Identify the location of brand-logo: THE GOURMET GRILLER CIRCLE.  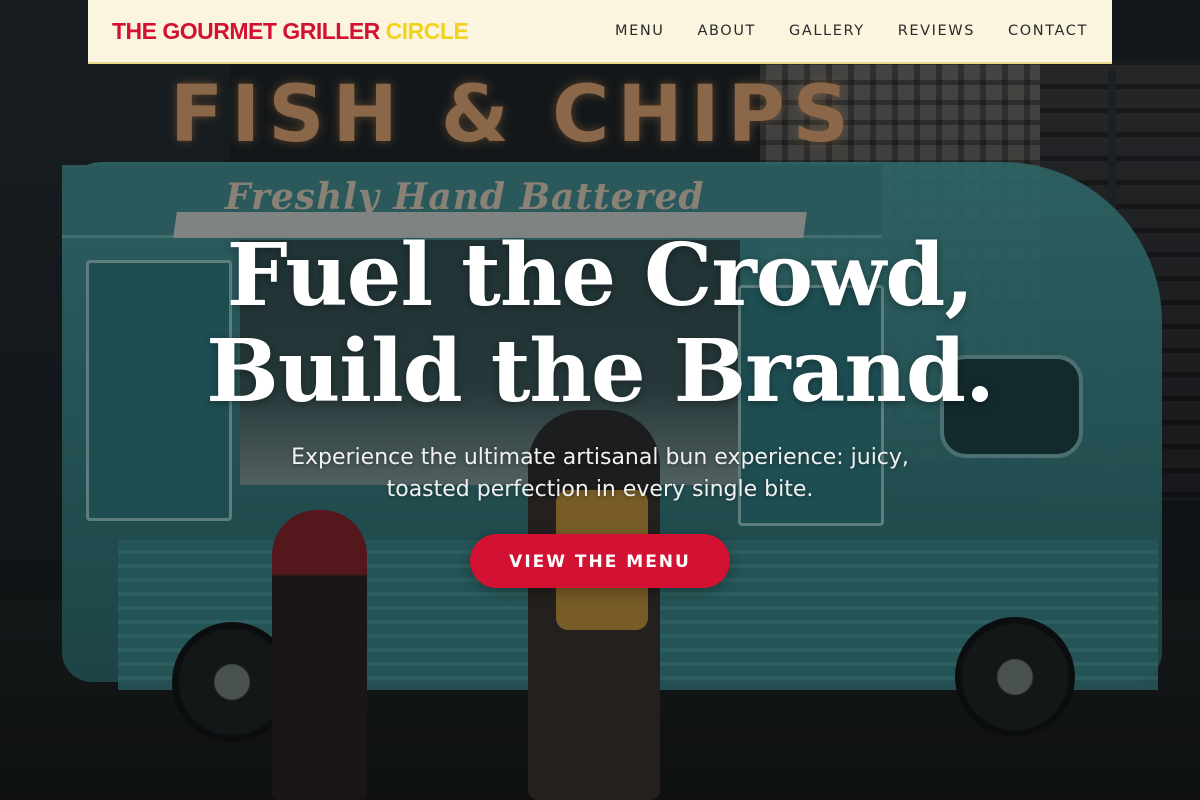
(290, 31).